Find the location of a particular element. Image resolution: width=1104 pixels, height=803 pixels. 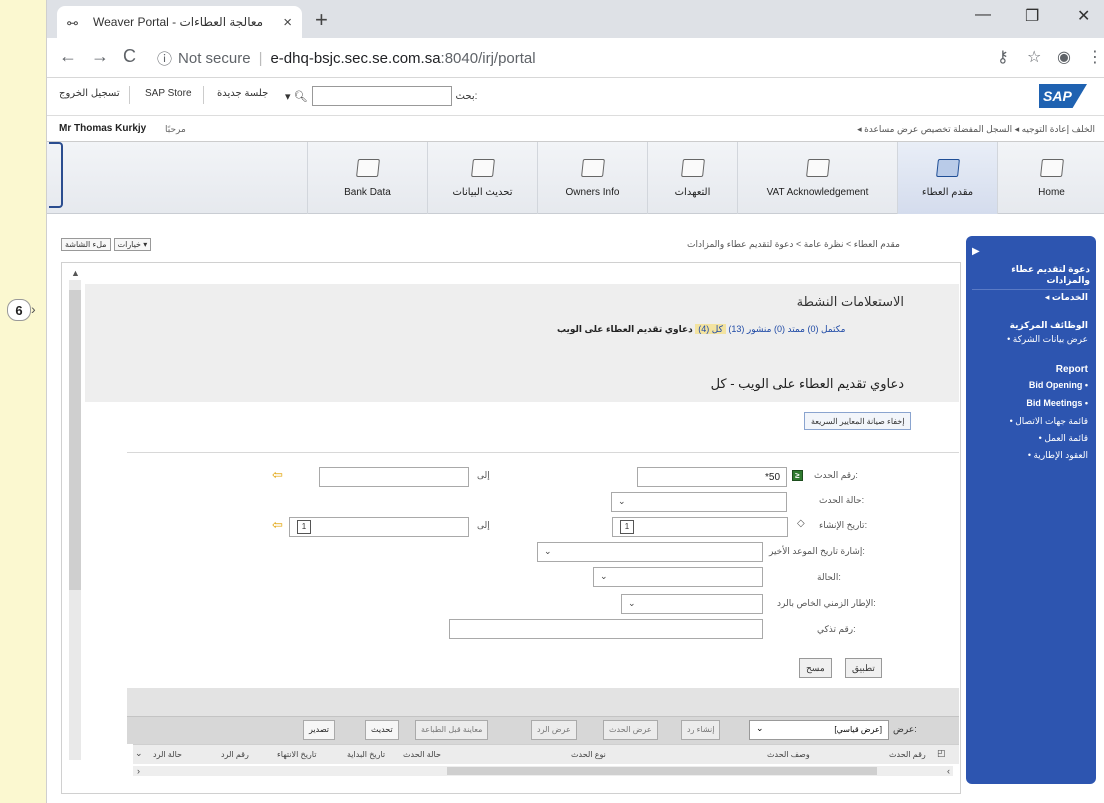

query-all-link: كل (4) is located at coordinates (710, 329).